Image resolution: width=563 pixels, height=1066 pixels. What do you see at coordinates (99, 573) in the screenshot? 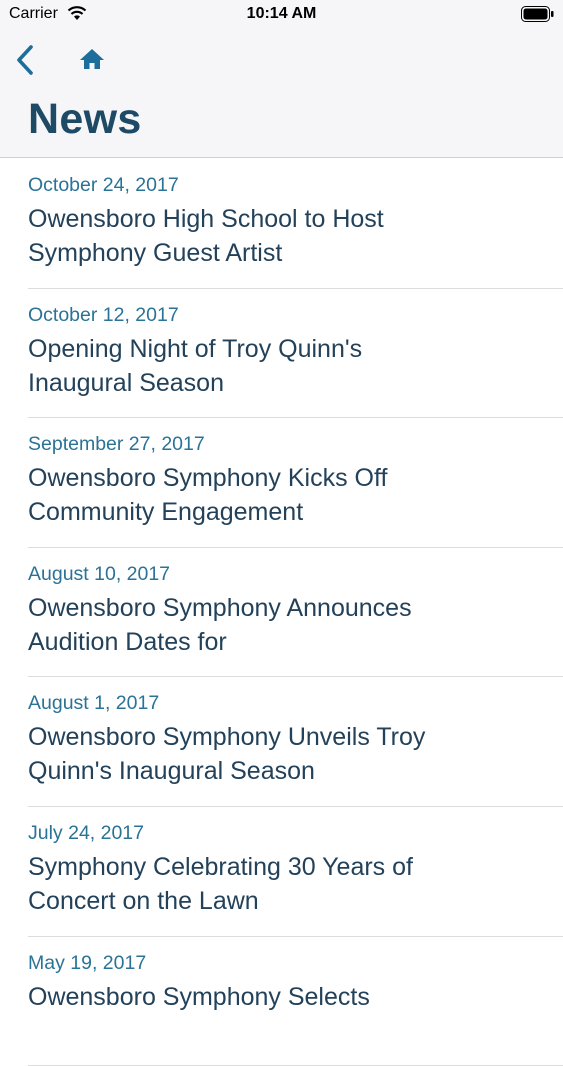
I see `news-date: August 10, 2017` at bounding box center [99, 573].